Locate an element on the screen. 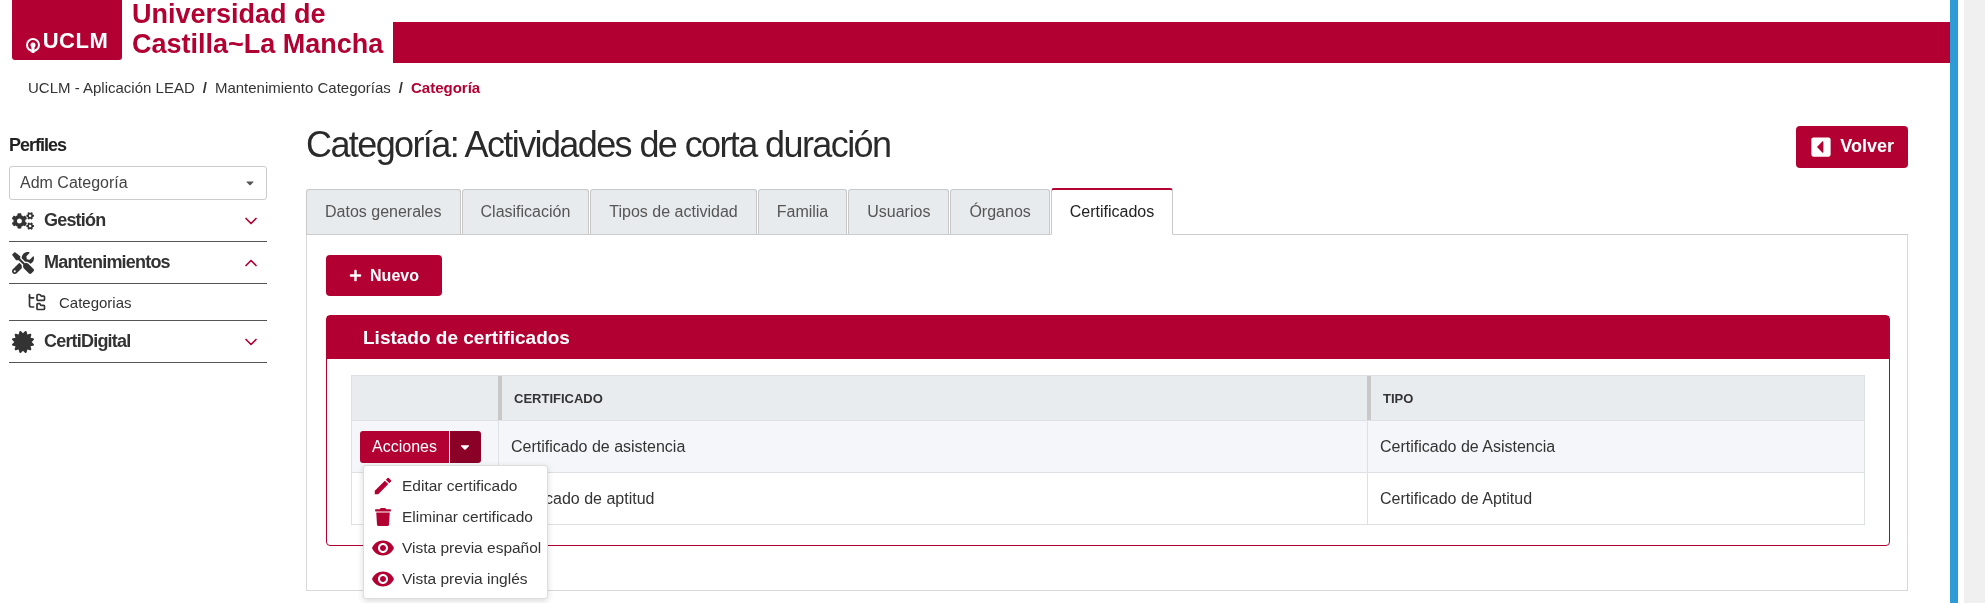 The width and height of the screenshot is (1985, 603). sidebar-subitem: Categorias is located at coordinates (138, 302).